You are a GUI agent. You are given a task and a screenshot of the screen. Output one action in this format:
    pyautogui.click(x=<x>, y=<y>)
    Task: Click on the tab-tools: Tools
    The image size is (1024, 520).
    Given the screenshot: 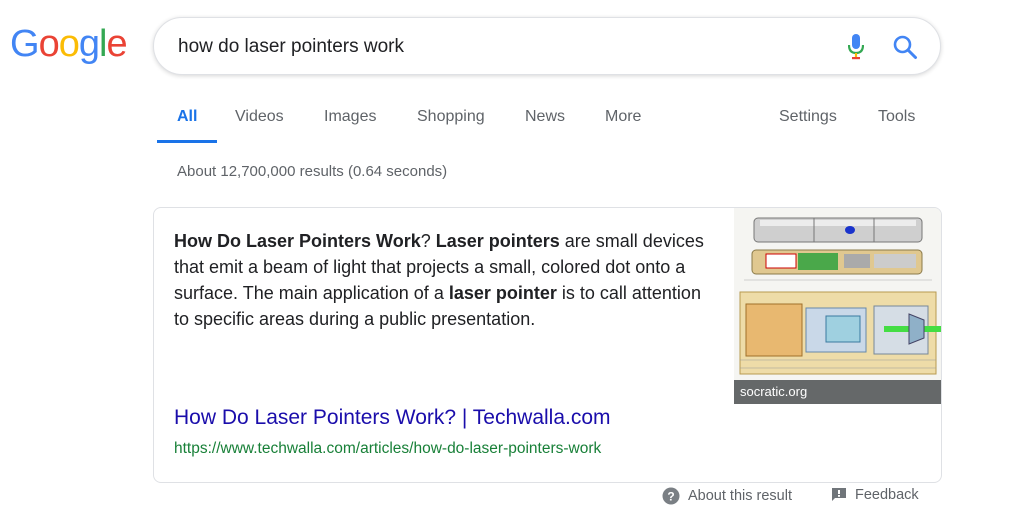 What is the action you would take?
    pyautogui.click(x=896, y=117)
    